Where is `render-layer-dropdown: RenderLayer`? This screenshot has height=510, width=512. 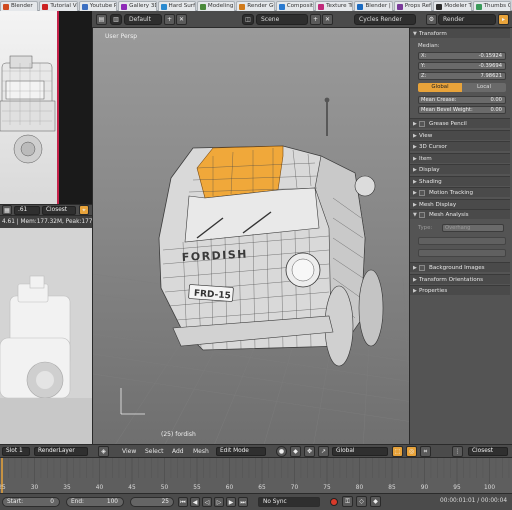 render-layer-dropdown: RenderLayer is located at coordinates (61, 451).